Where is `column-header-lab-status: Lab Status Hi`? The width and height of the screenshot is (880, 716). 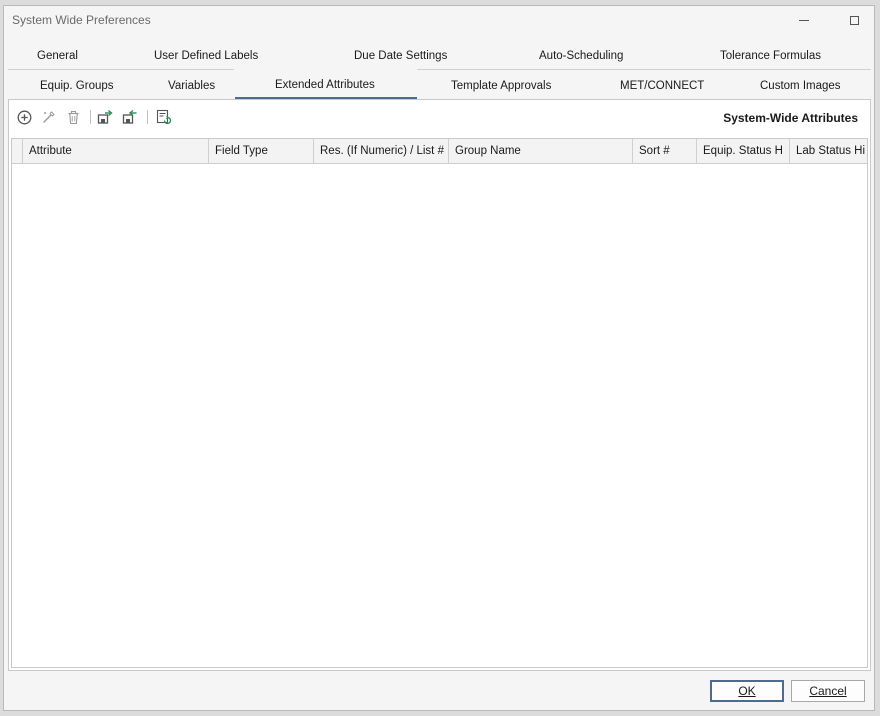
column-header-lab-status: Lab Status Hi is located at coordinates (828, 151).